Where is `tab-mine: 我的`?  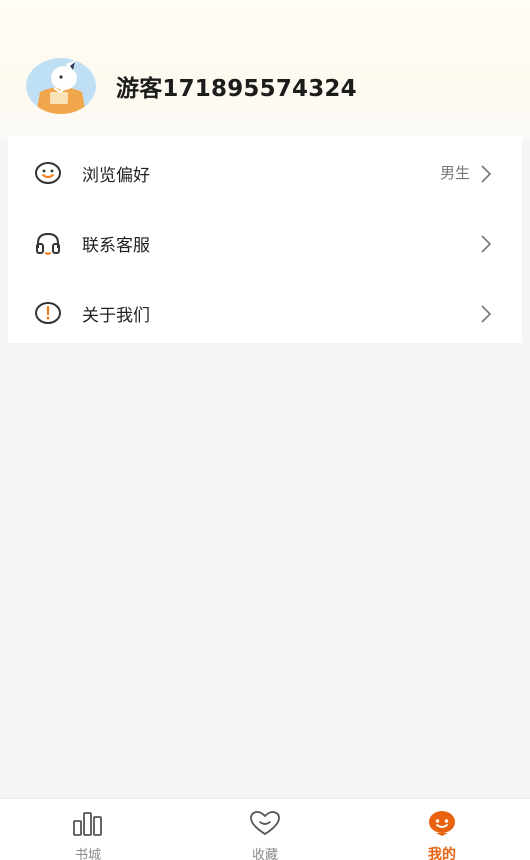 tab-mine: 我的 is located at coordinates (442, 829).